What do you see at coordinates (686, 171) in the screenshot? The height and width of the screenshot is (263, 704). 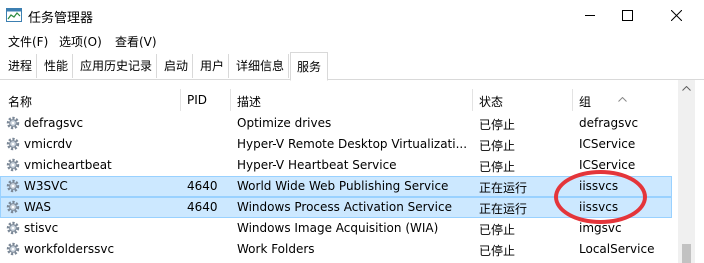 I see `vertical-scrollbar` at bounding box center [686, 171].